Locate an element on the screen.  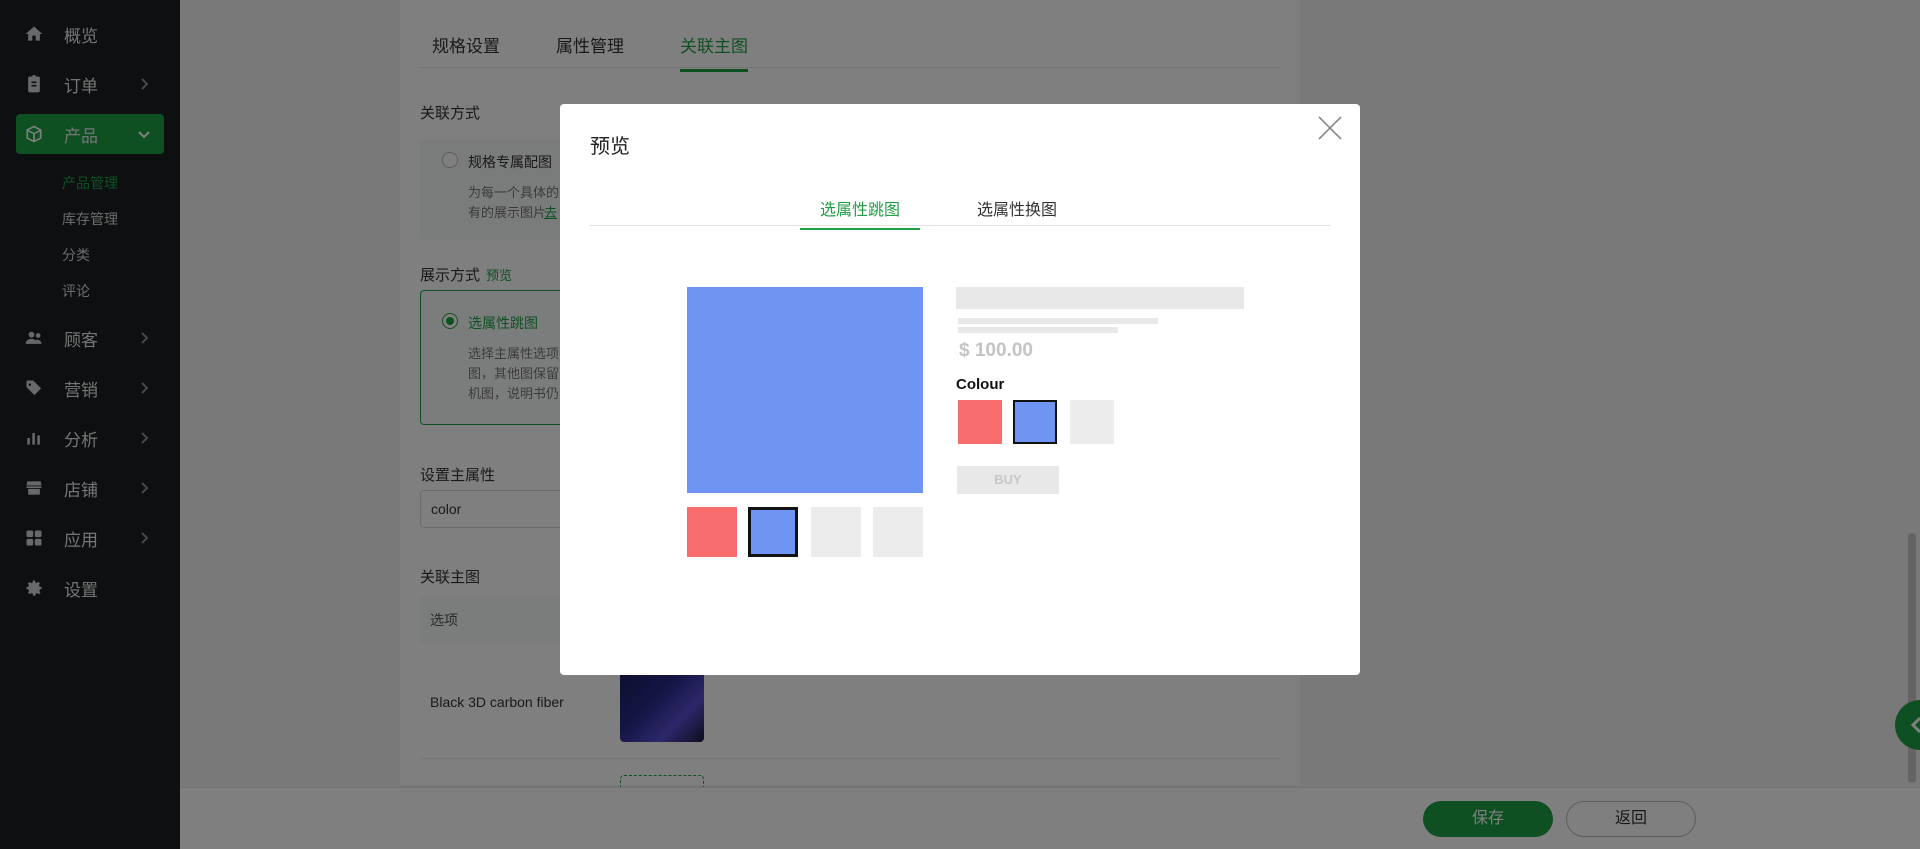
tab-attribute-jump-image: 选属性跳图 is located at coordinates (860, 213).